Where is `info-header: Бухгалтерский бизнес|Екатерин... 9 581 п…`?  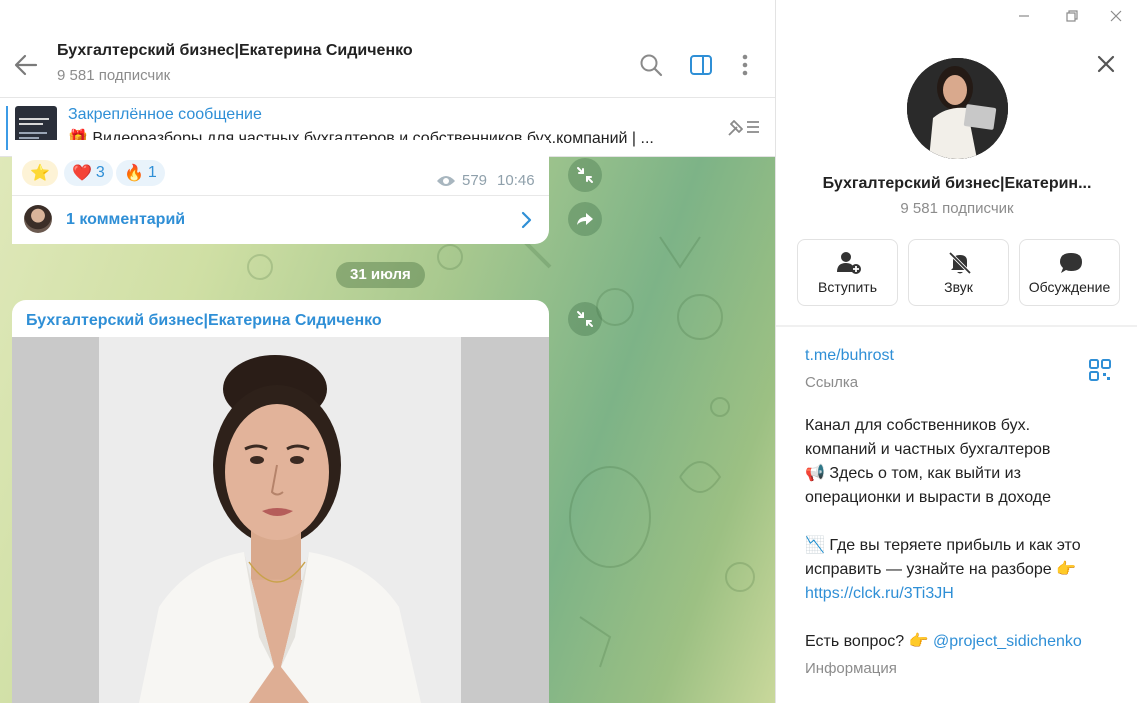
info-header: Бухгалтерский бизнес|Екатерин... 9 581 п… is located at coordinates (956, 162).